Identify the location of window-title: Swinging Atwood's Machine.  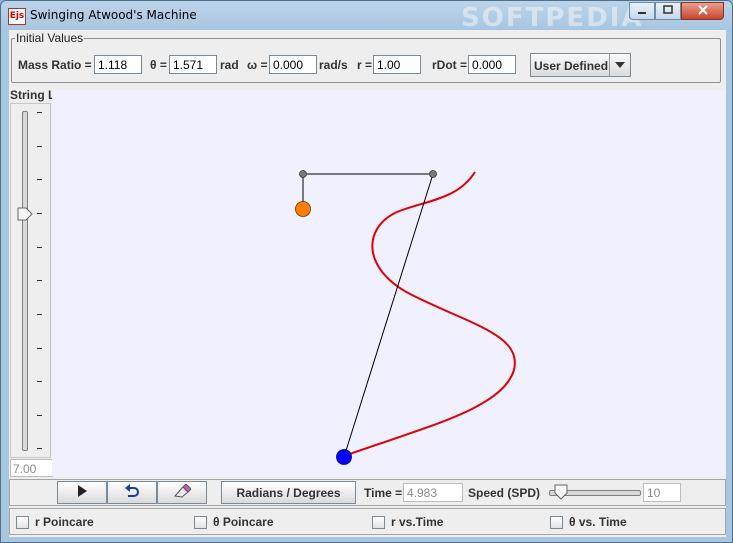
(113, 15).